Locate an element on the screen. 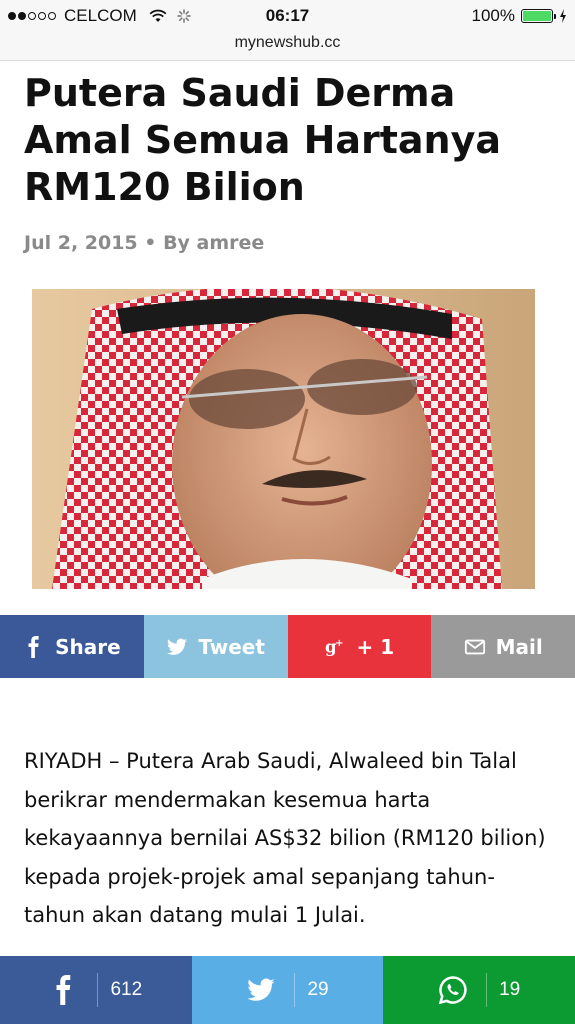 The image size is (575, 1024). footer-facebook-button: 612 is located at coordinates (96, 990).